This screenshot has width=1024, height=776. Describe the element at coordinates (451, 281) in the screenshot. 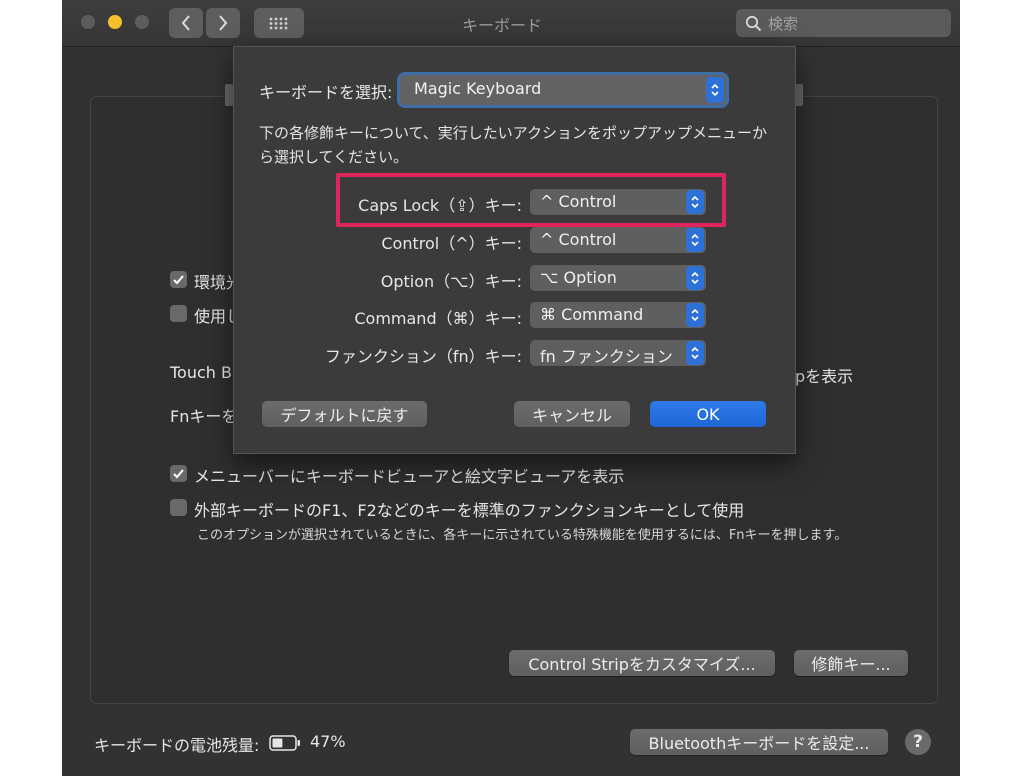

I see `option-key-label: Option（⌥）キー:` at that location.